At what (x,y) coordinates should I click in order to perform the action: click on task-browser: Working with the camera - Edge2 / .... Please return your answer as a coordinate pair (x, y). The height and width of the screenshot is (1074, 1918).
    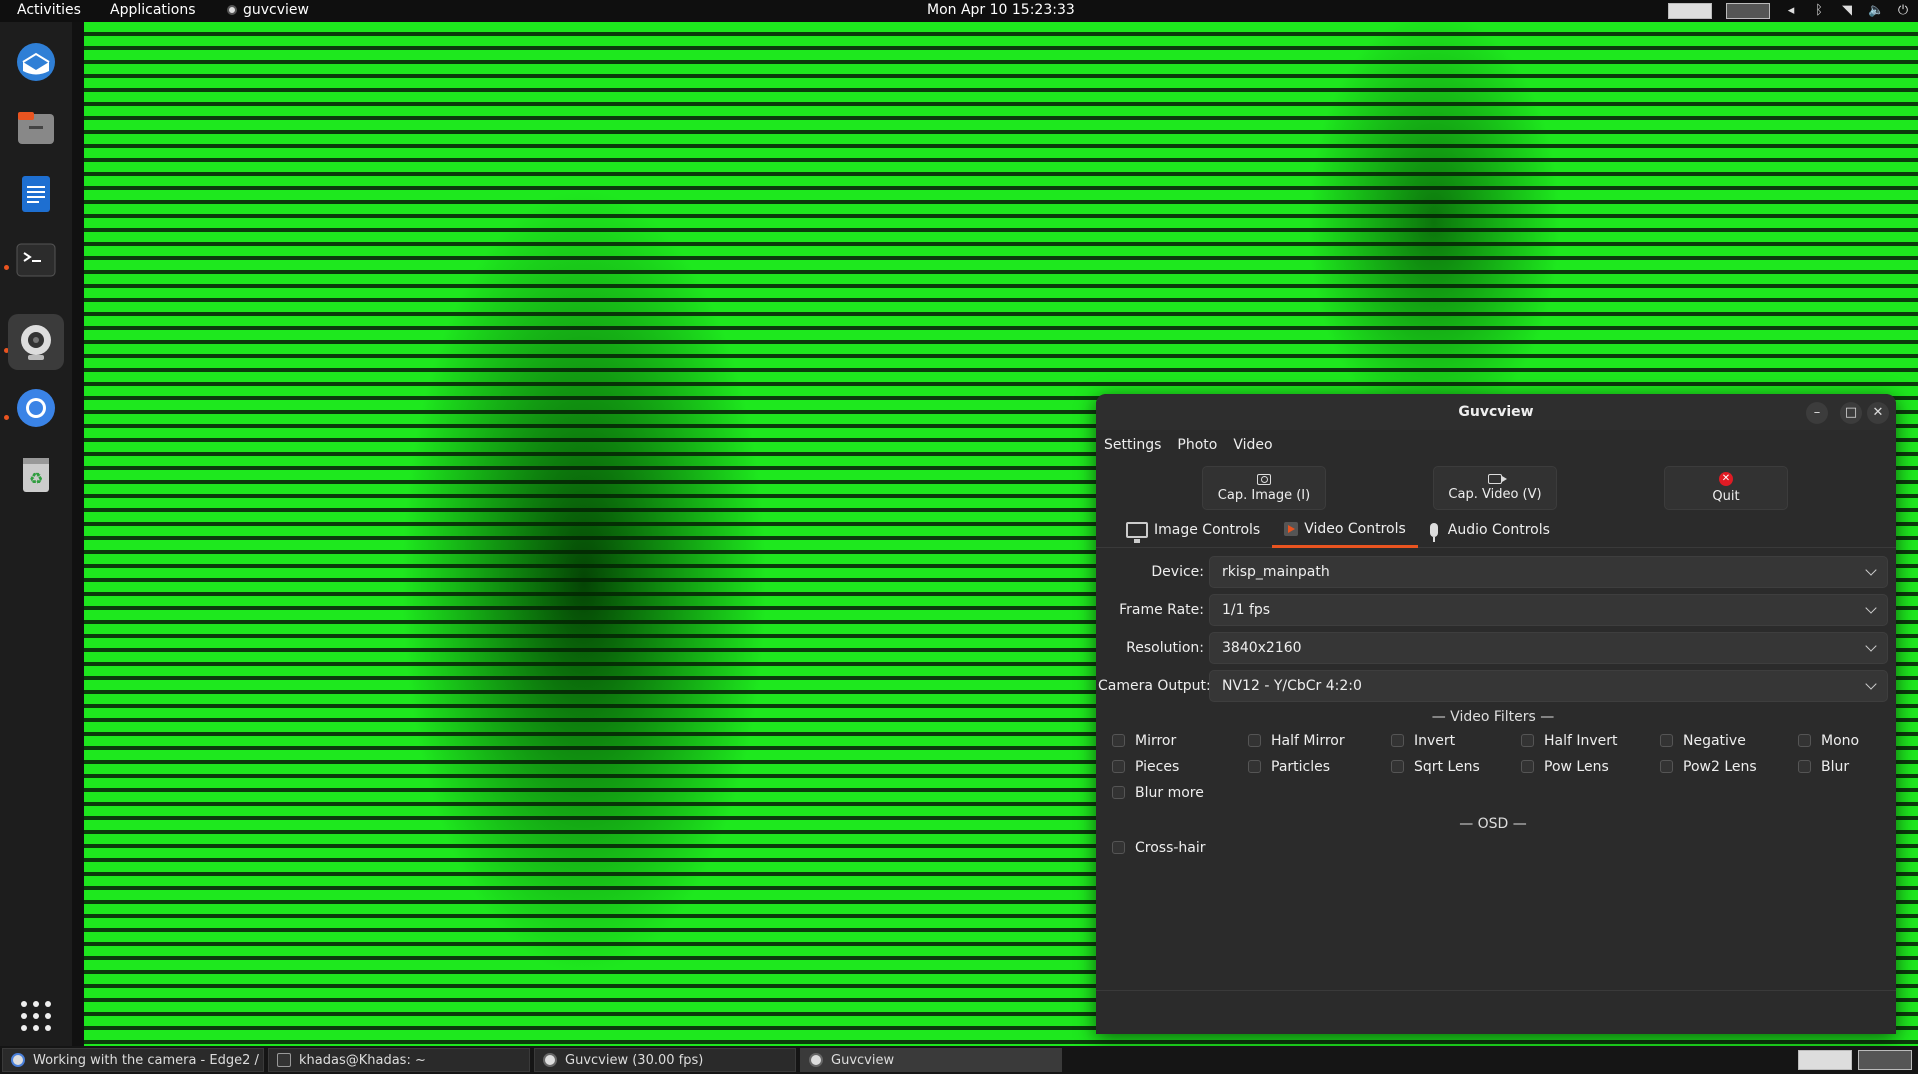
    Looking at the image, I should click on (133, 1060).